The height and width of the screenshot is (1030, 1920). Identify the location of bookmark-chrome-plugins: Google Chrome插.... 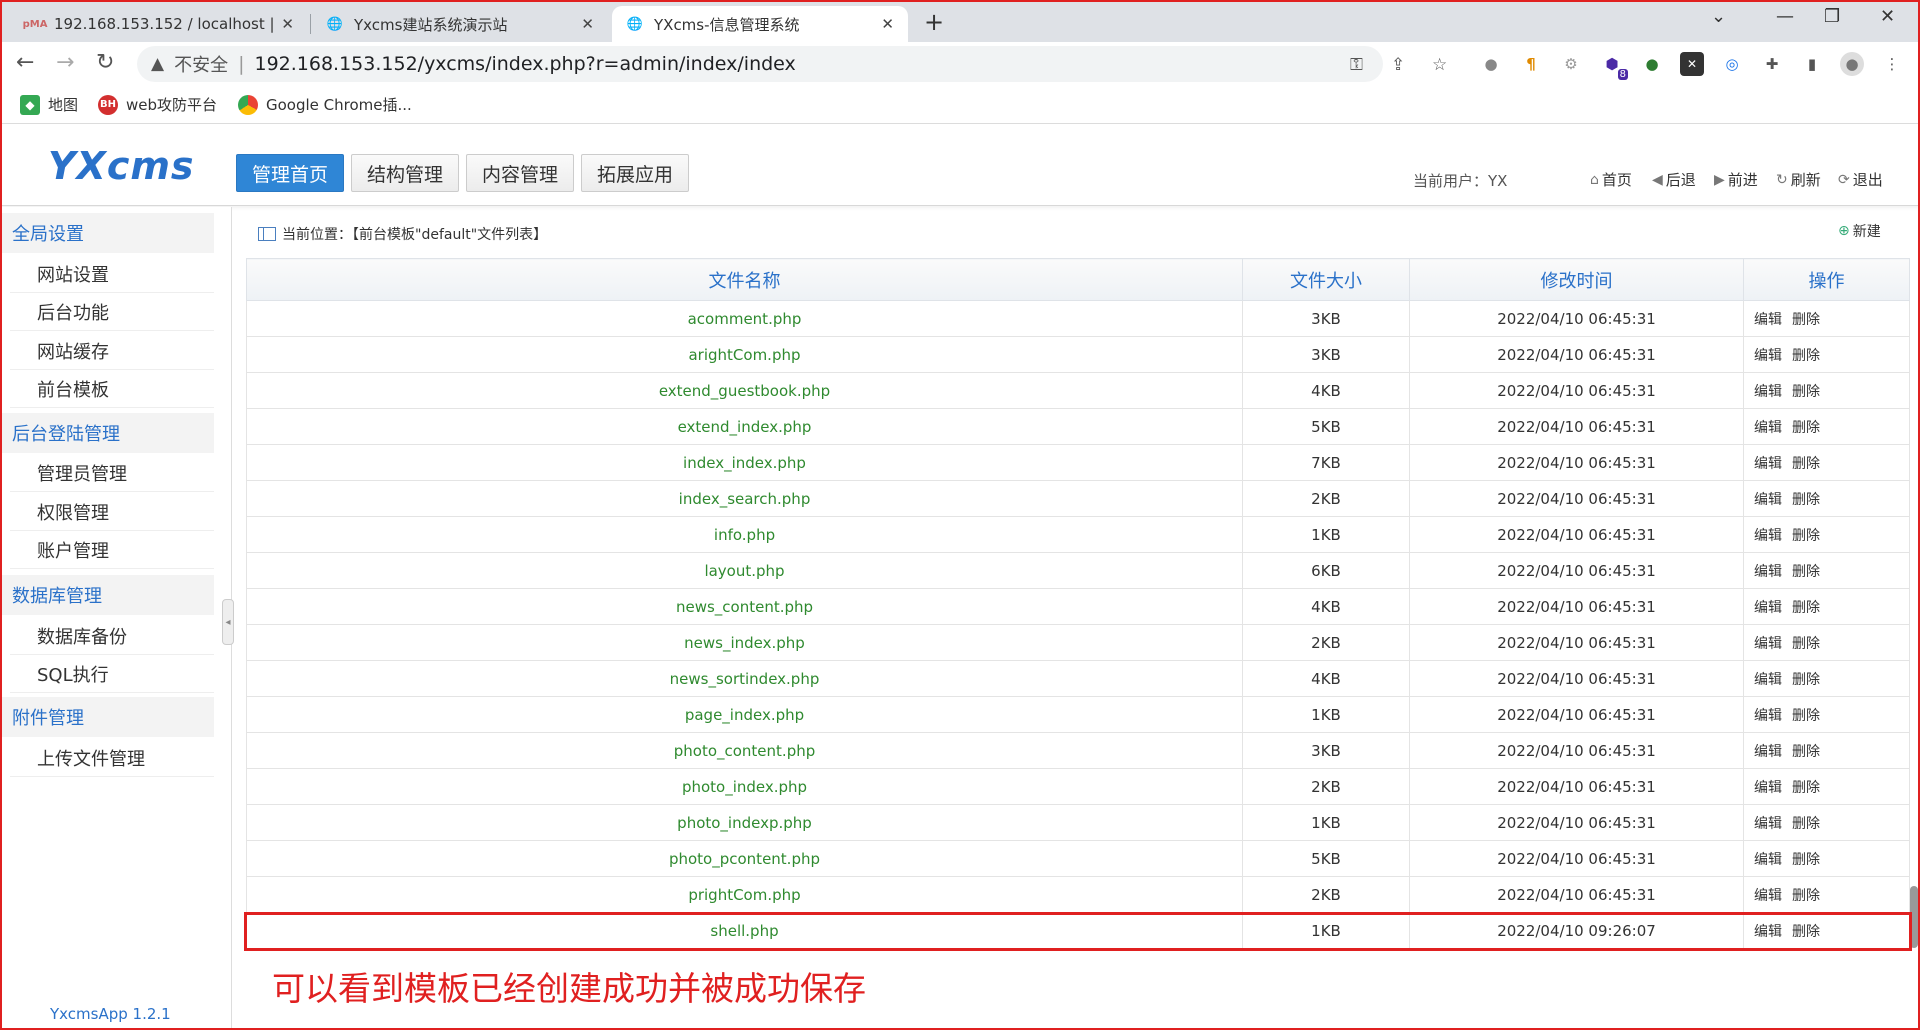
(325, 104).